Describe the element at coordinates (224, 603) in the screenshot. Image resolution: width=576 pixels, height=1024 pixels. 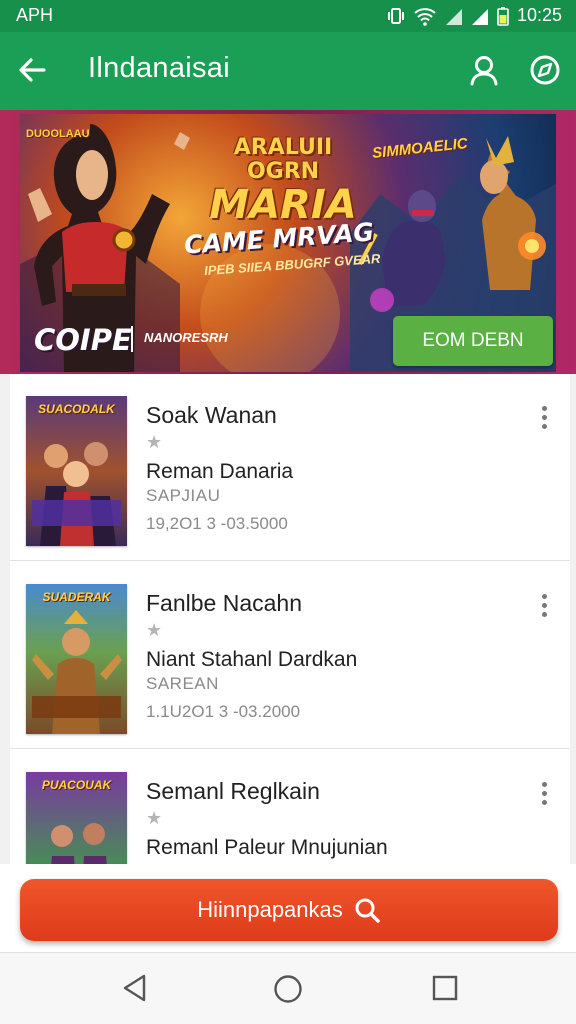
I see `game-title: Fanlbe Nacahn` at that location.